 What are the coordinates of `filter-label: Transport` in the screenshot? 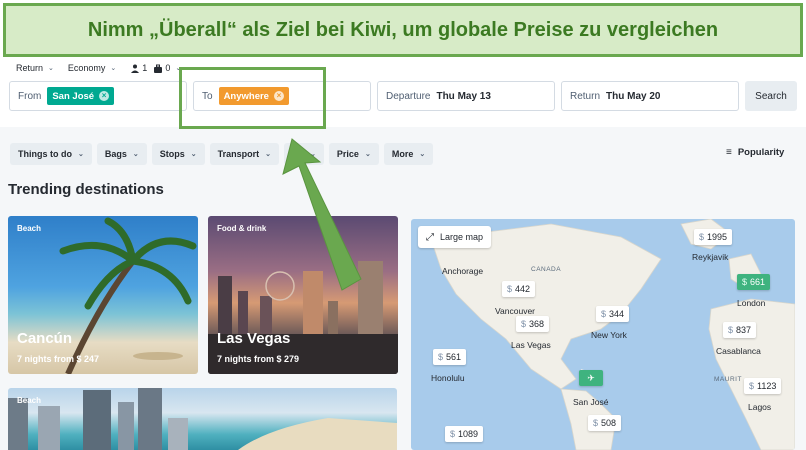 It's located at (238, 154).